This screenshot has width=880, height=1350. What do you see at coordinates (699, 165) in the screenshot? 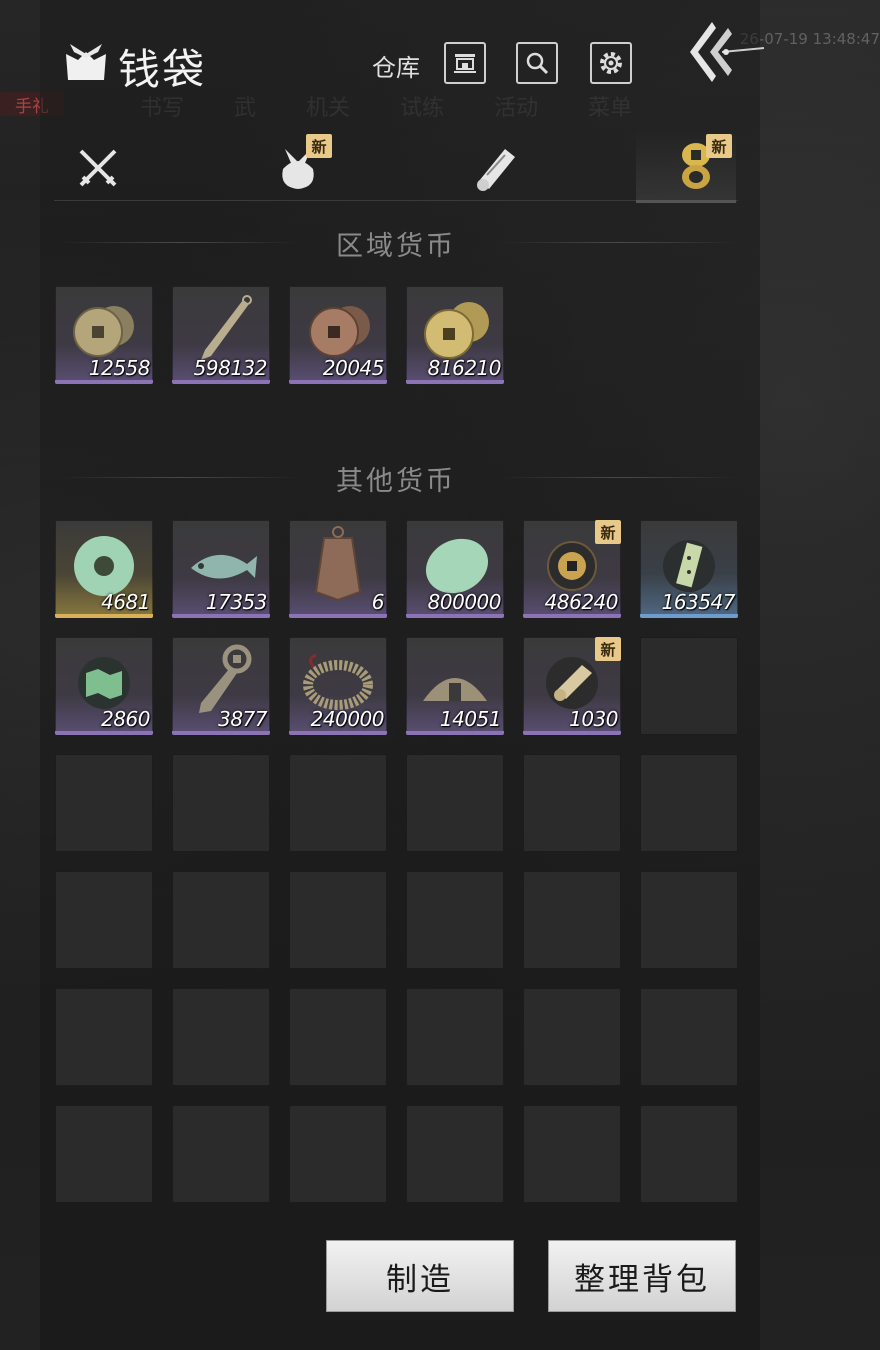
I see `tab-currency: 新` at bounding box center [699, 165].